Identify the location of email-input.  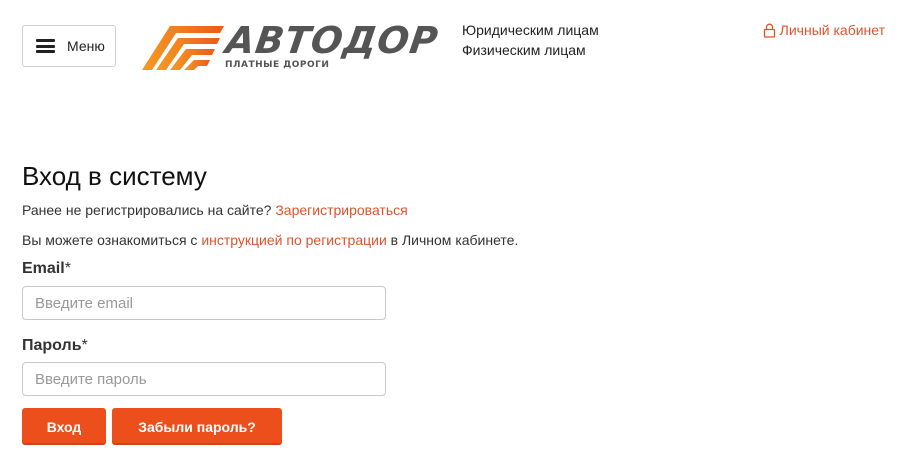
(204, 303).